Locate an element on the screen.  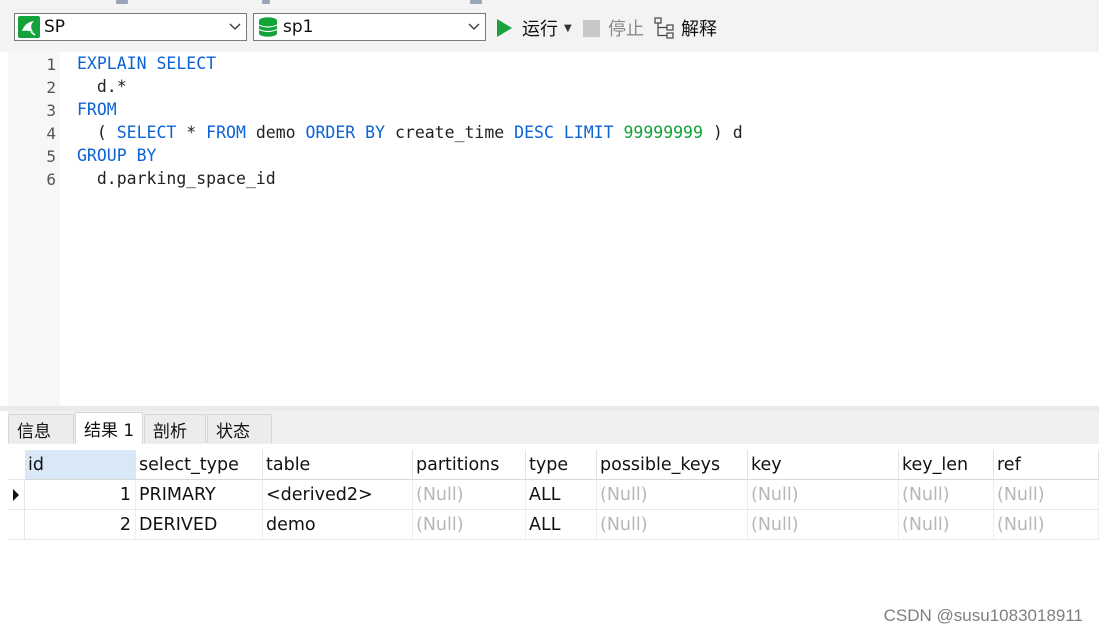
query-toolbar: SP sp1 运行 ▼ 停止 解释 is located at coordinates (549, 29).